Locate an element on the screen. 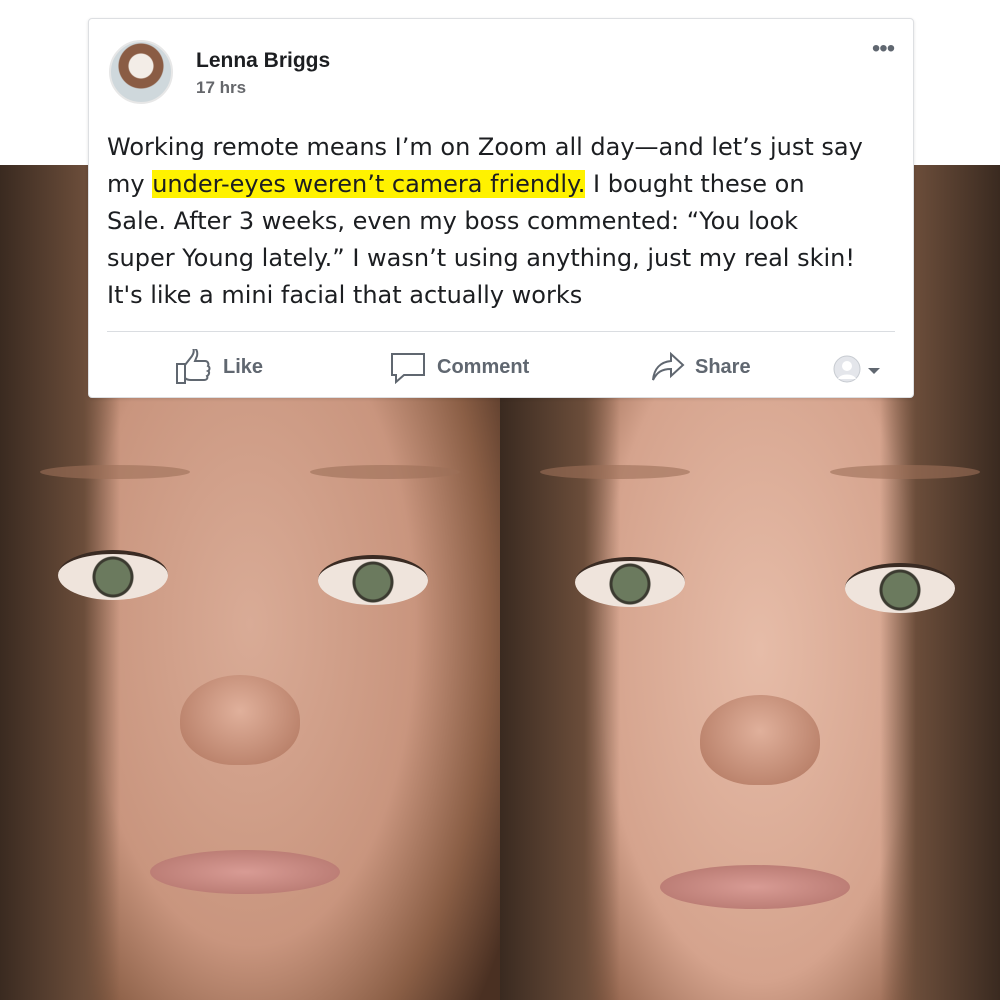  comment-label: Comment is located at coordinates (483, 366).